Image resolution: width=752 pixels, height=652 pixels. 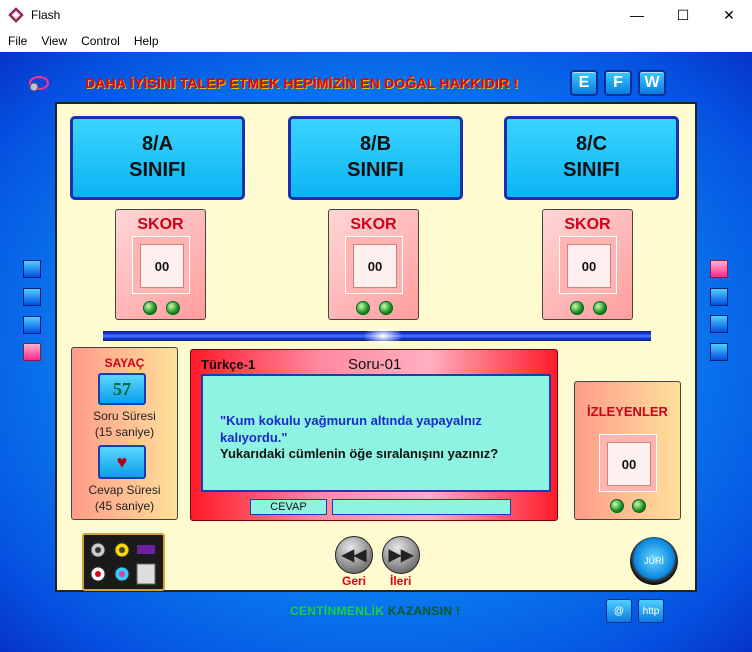 What do you see at coordinates (288, 507) in the screenshot?
I see `answer-button: CEVAP` at bounding box center [288, 507].